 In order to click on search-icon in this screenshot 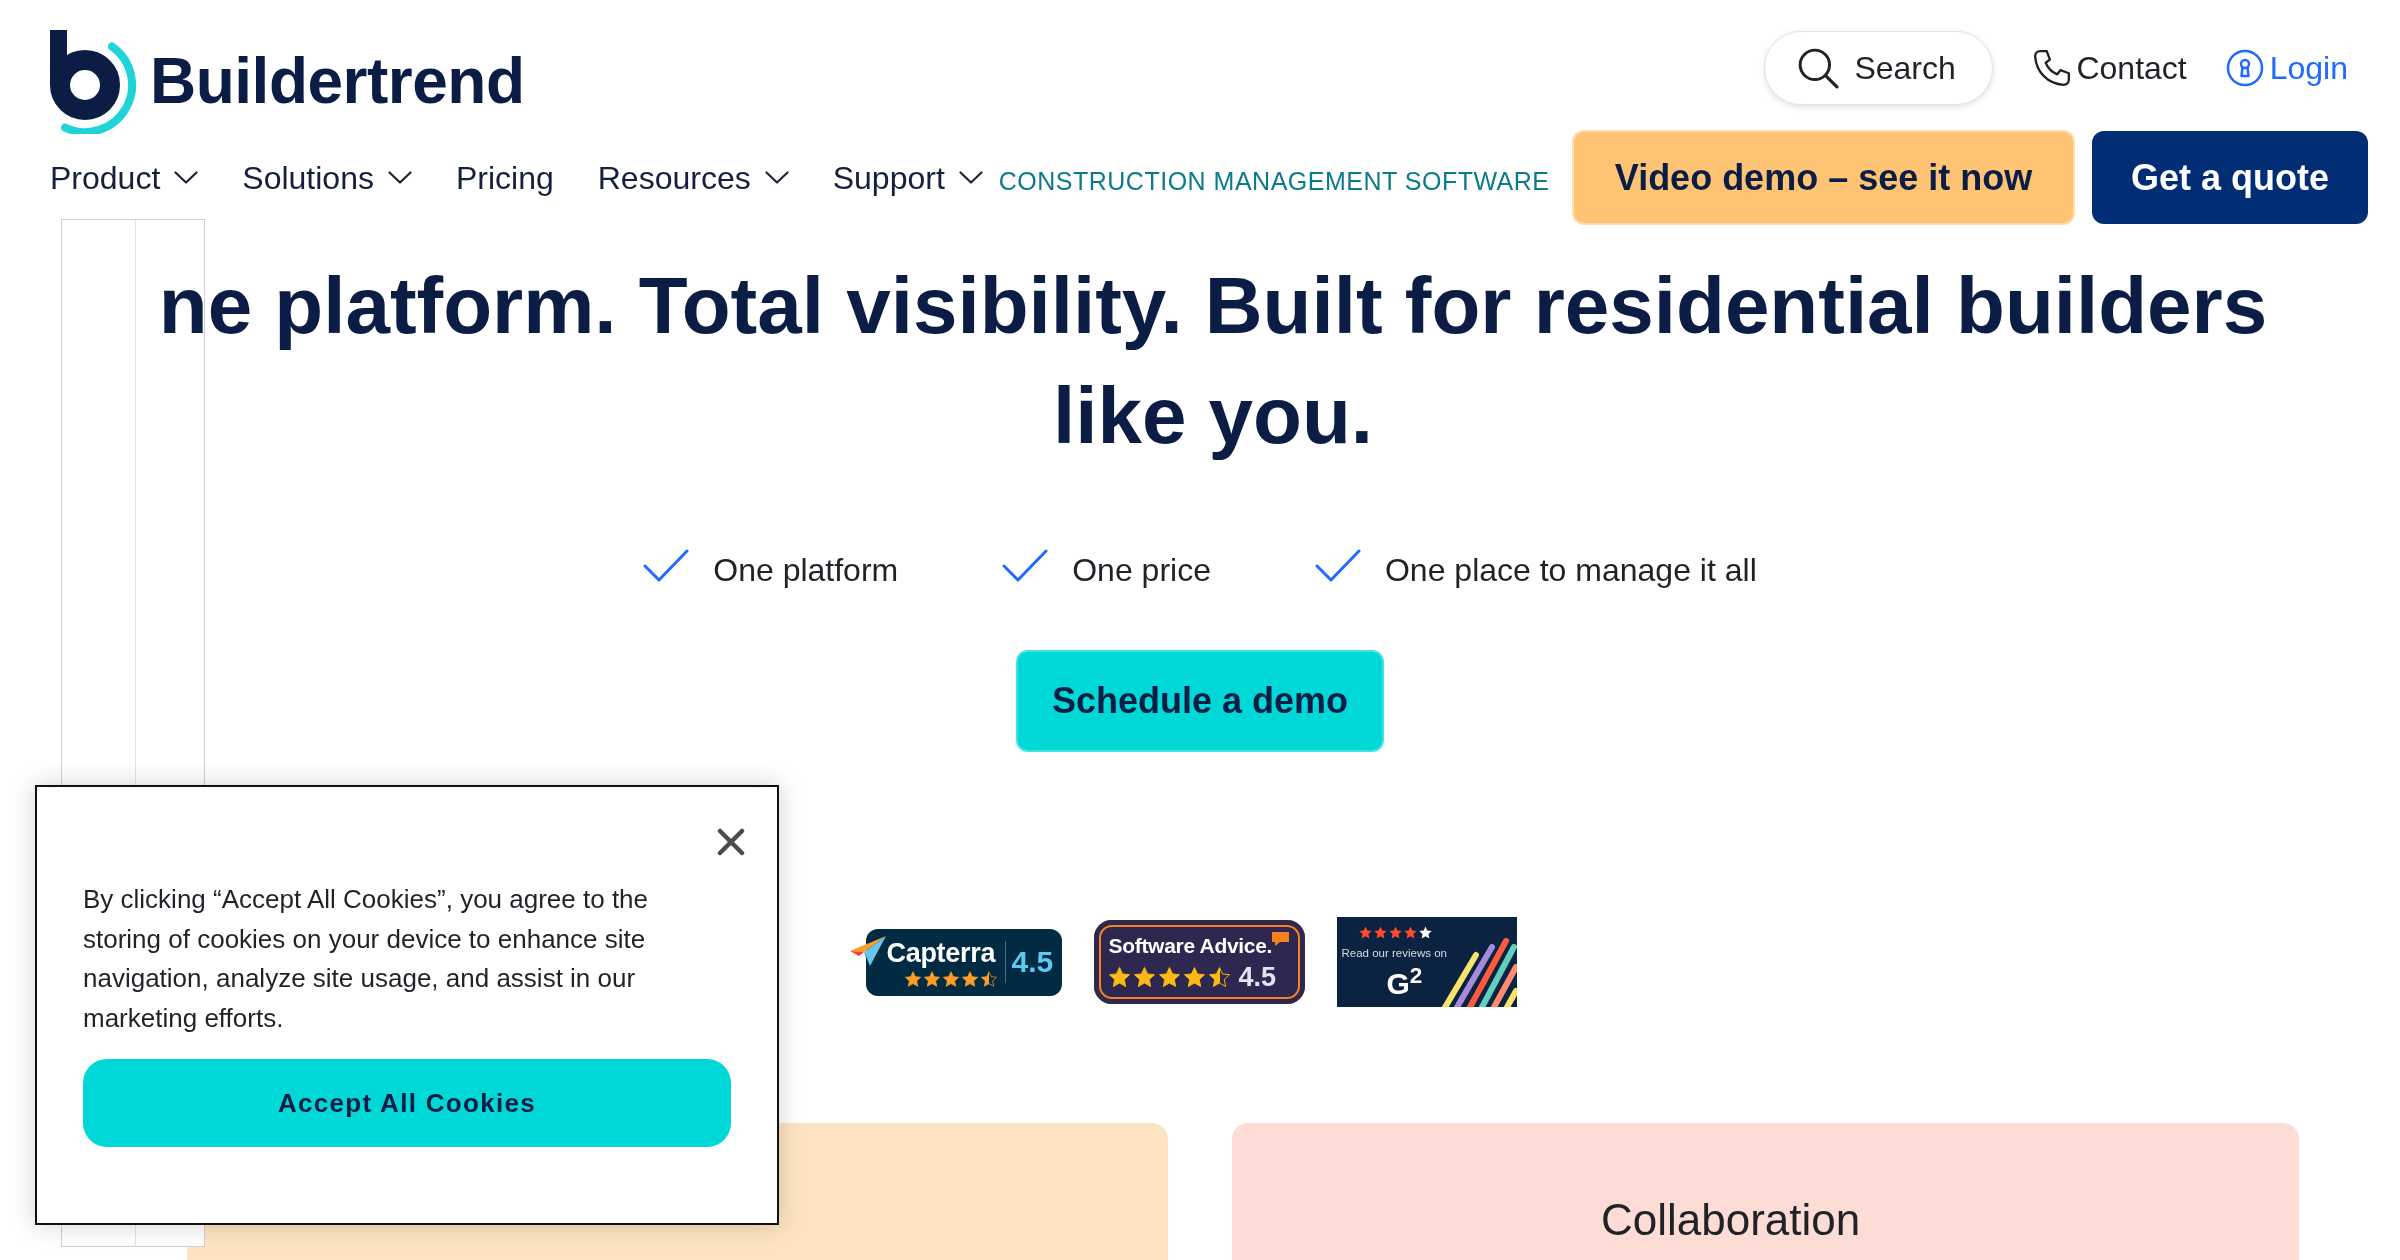, I will do `click(1818, 68)`.